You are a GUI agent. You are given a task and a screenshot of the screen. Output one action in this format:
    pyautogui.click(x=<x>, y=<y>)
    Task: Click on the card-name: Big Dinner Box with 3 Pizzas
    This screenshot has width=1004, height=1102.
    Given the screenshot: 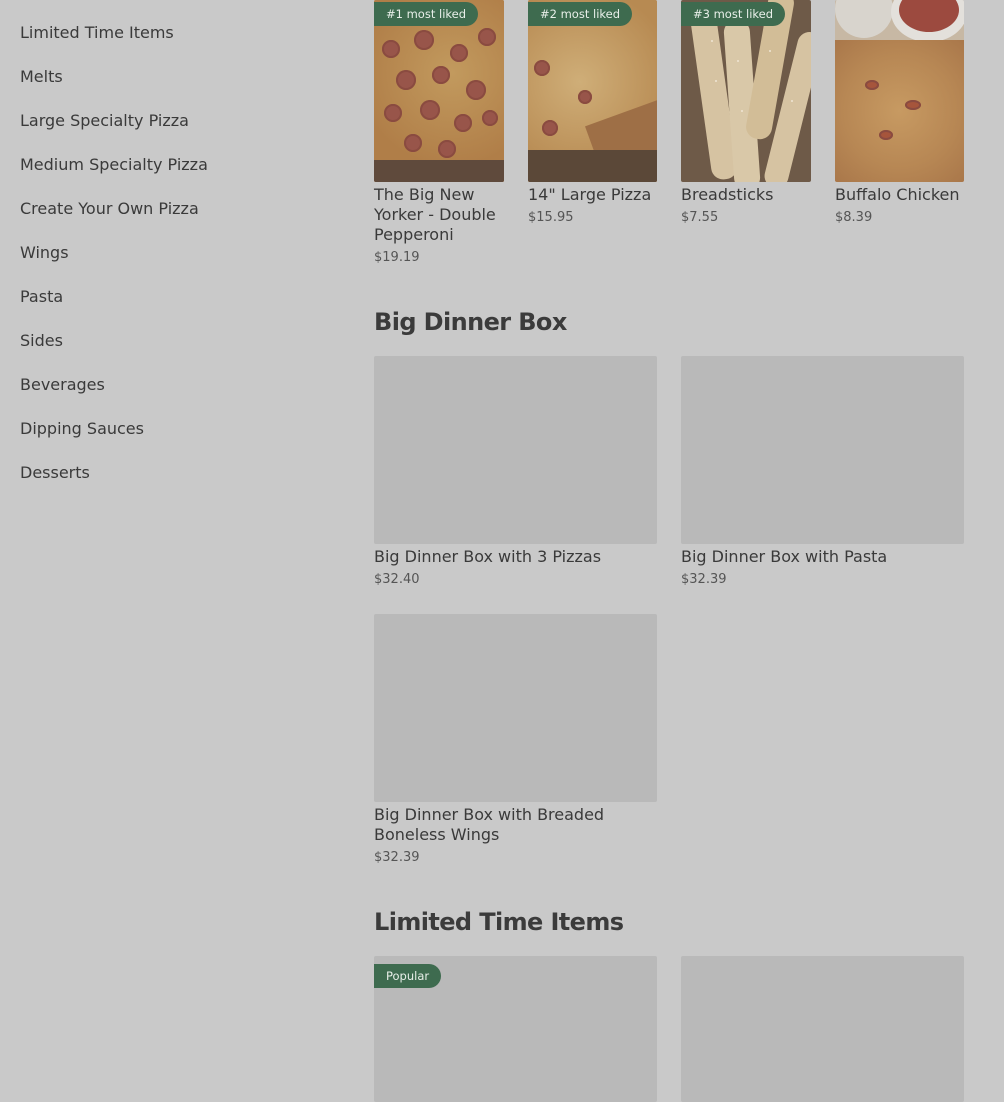 What is the action you would take?
    pyautogui.click(x=515, y=557)
    